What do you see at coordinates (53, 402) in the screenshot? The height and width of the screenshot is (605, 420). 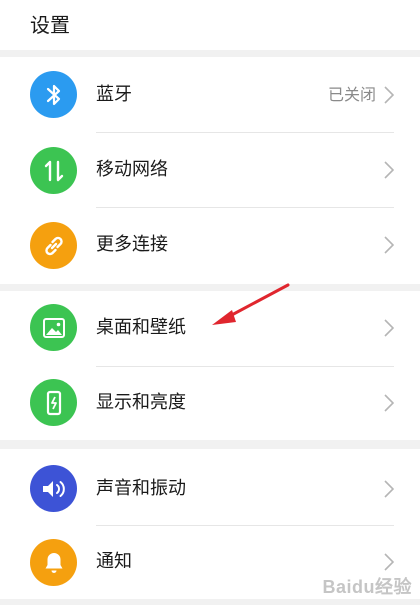 I see `display-brightness-icon` at bounding box center [53, 402].